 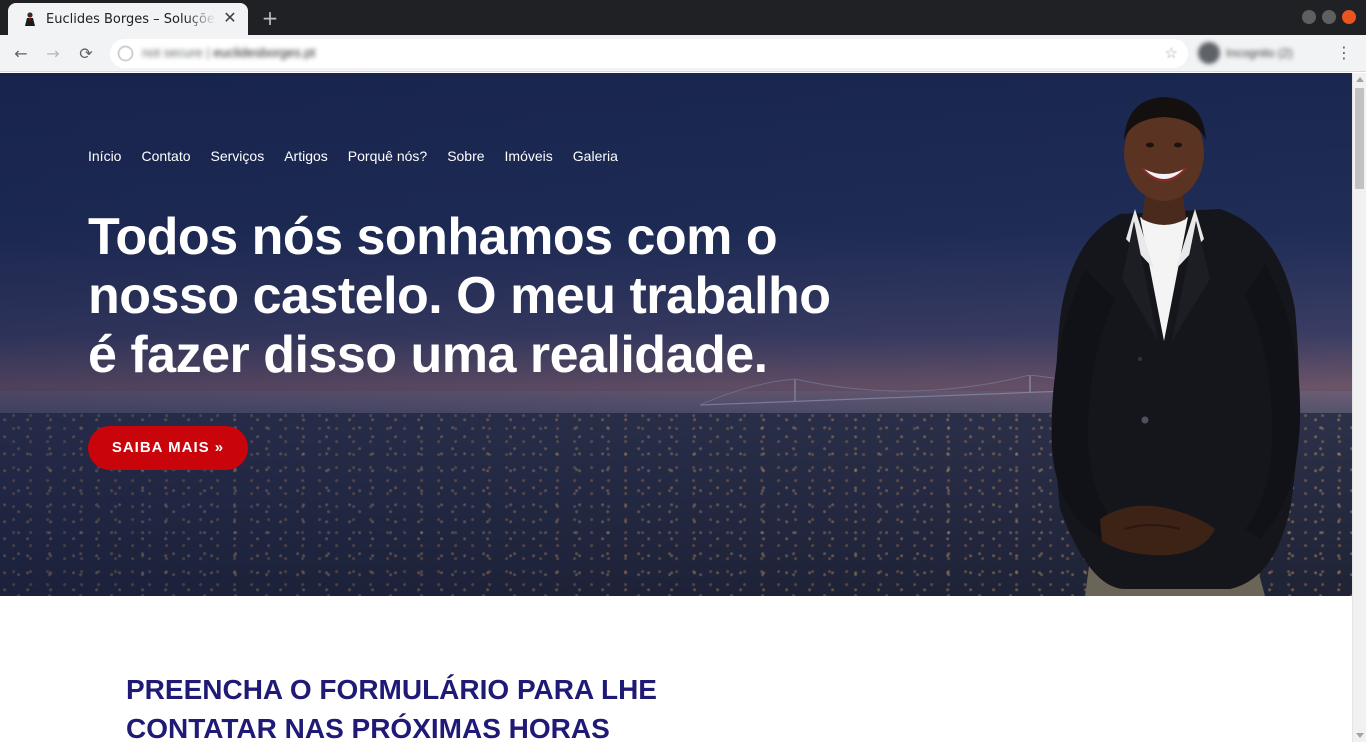 I want to click on incognito-icon, so click(x=1209, y=53).